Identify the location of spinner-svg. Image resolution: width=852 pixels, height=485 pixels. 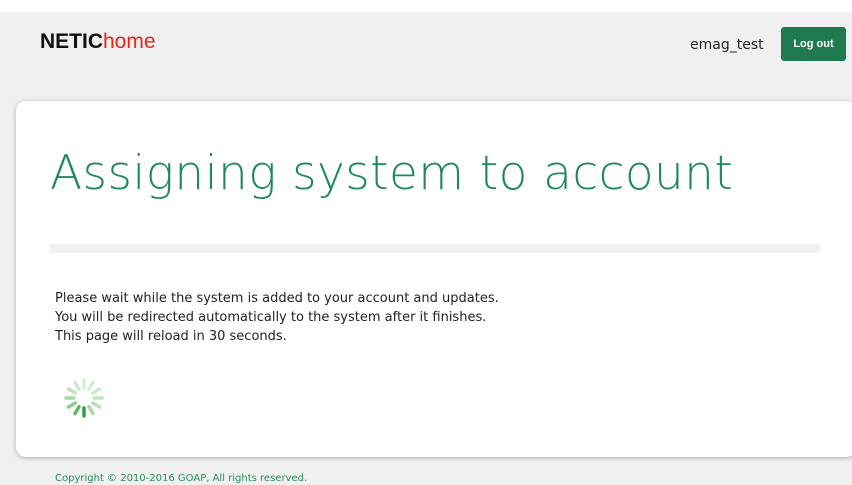
(84, 398).